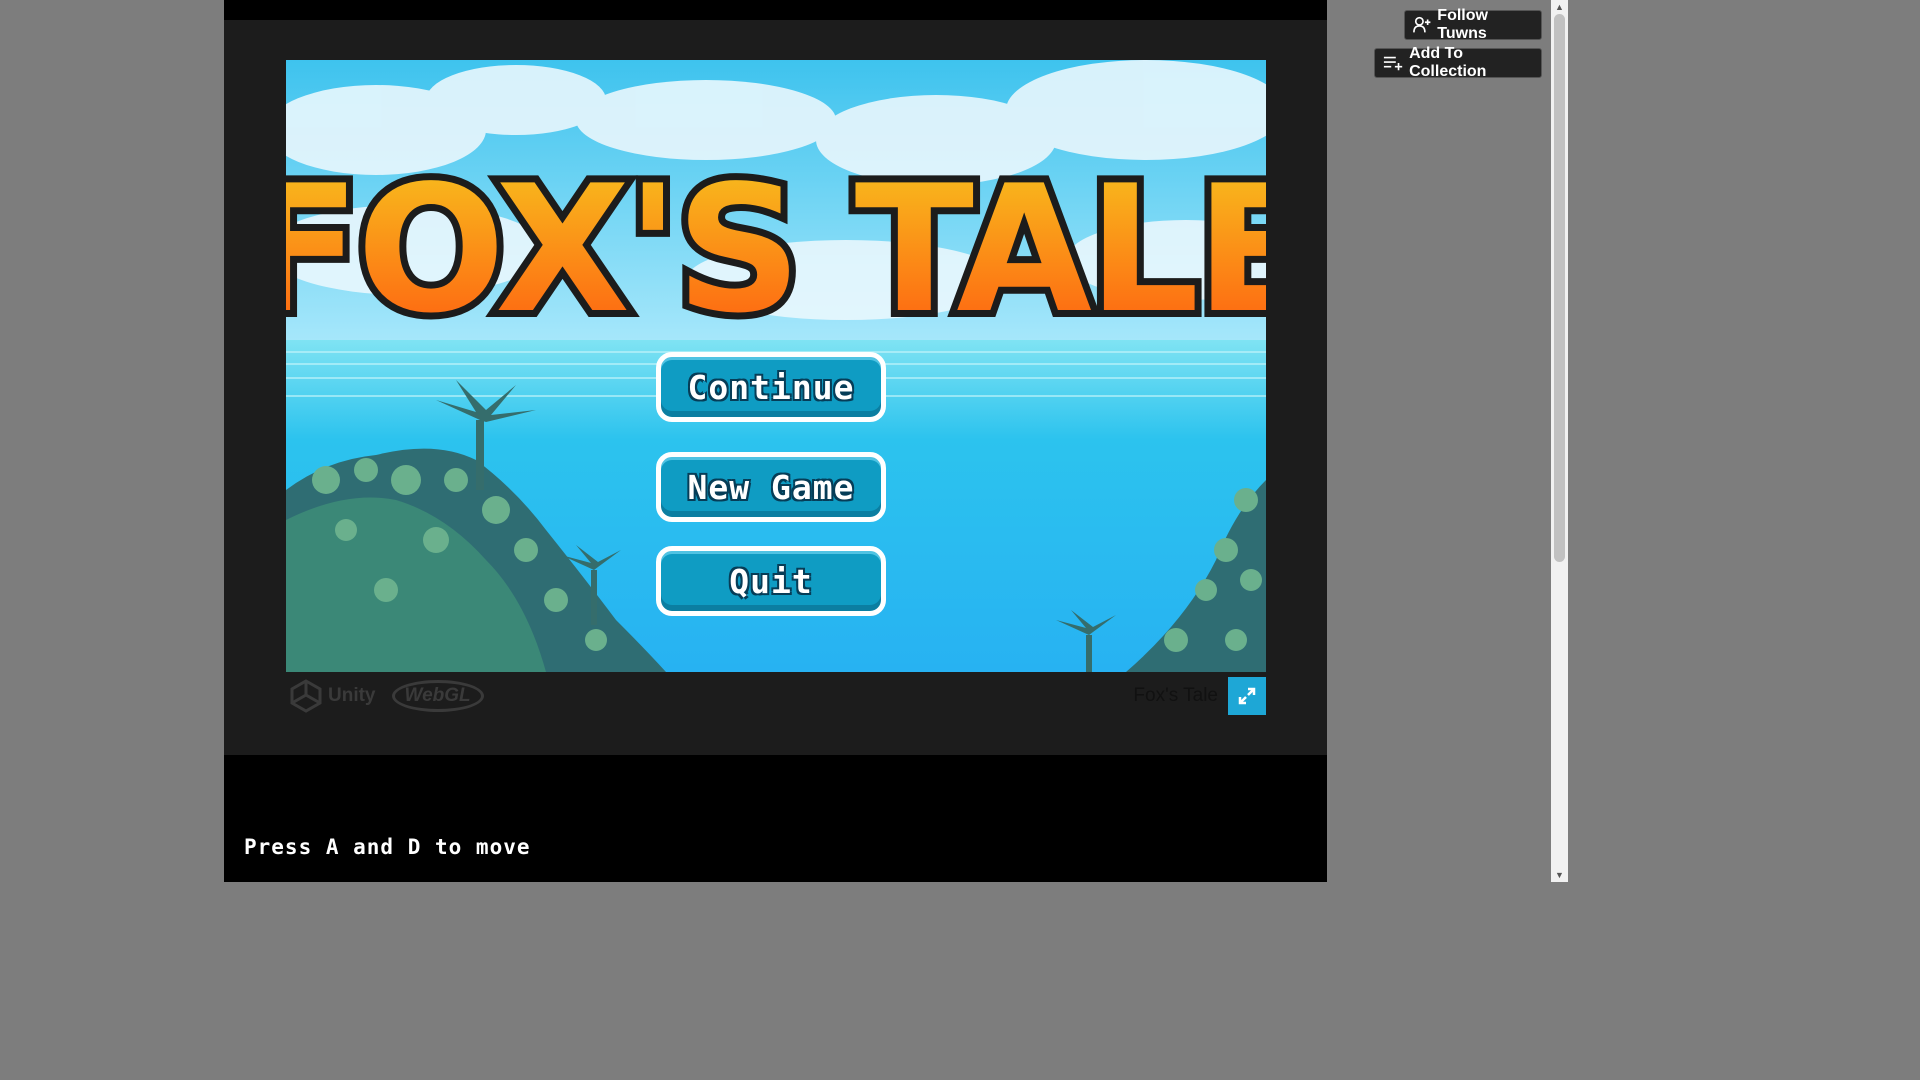  I want to click on title-logo-text: FOX'S TALE, so click(776, 250).